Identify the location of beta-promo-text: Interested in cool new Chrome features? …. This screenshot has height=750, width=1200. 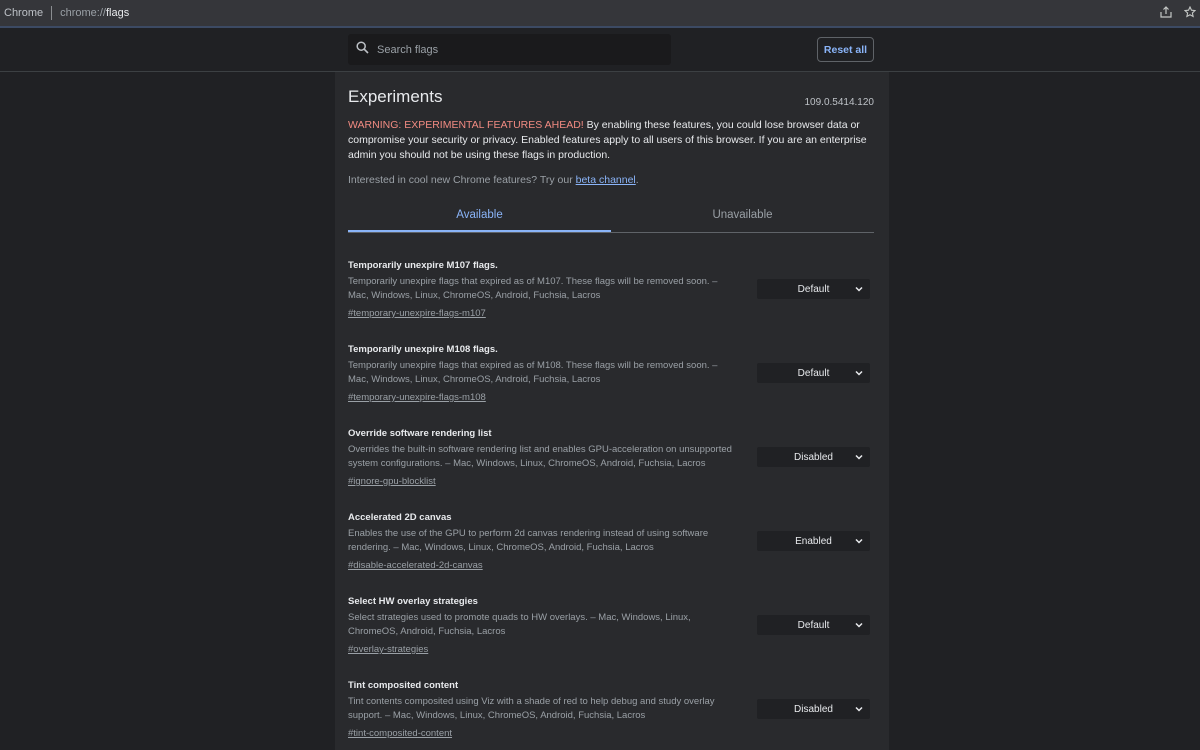
(462, 180).